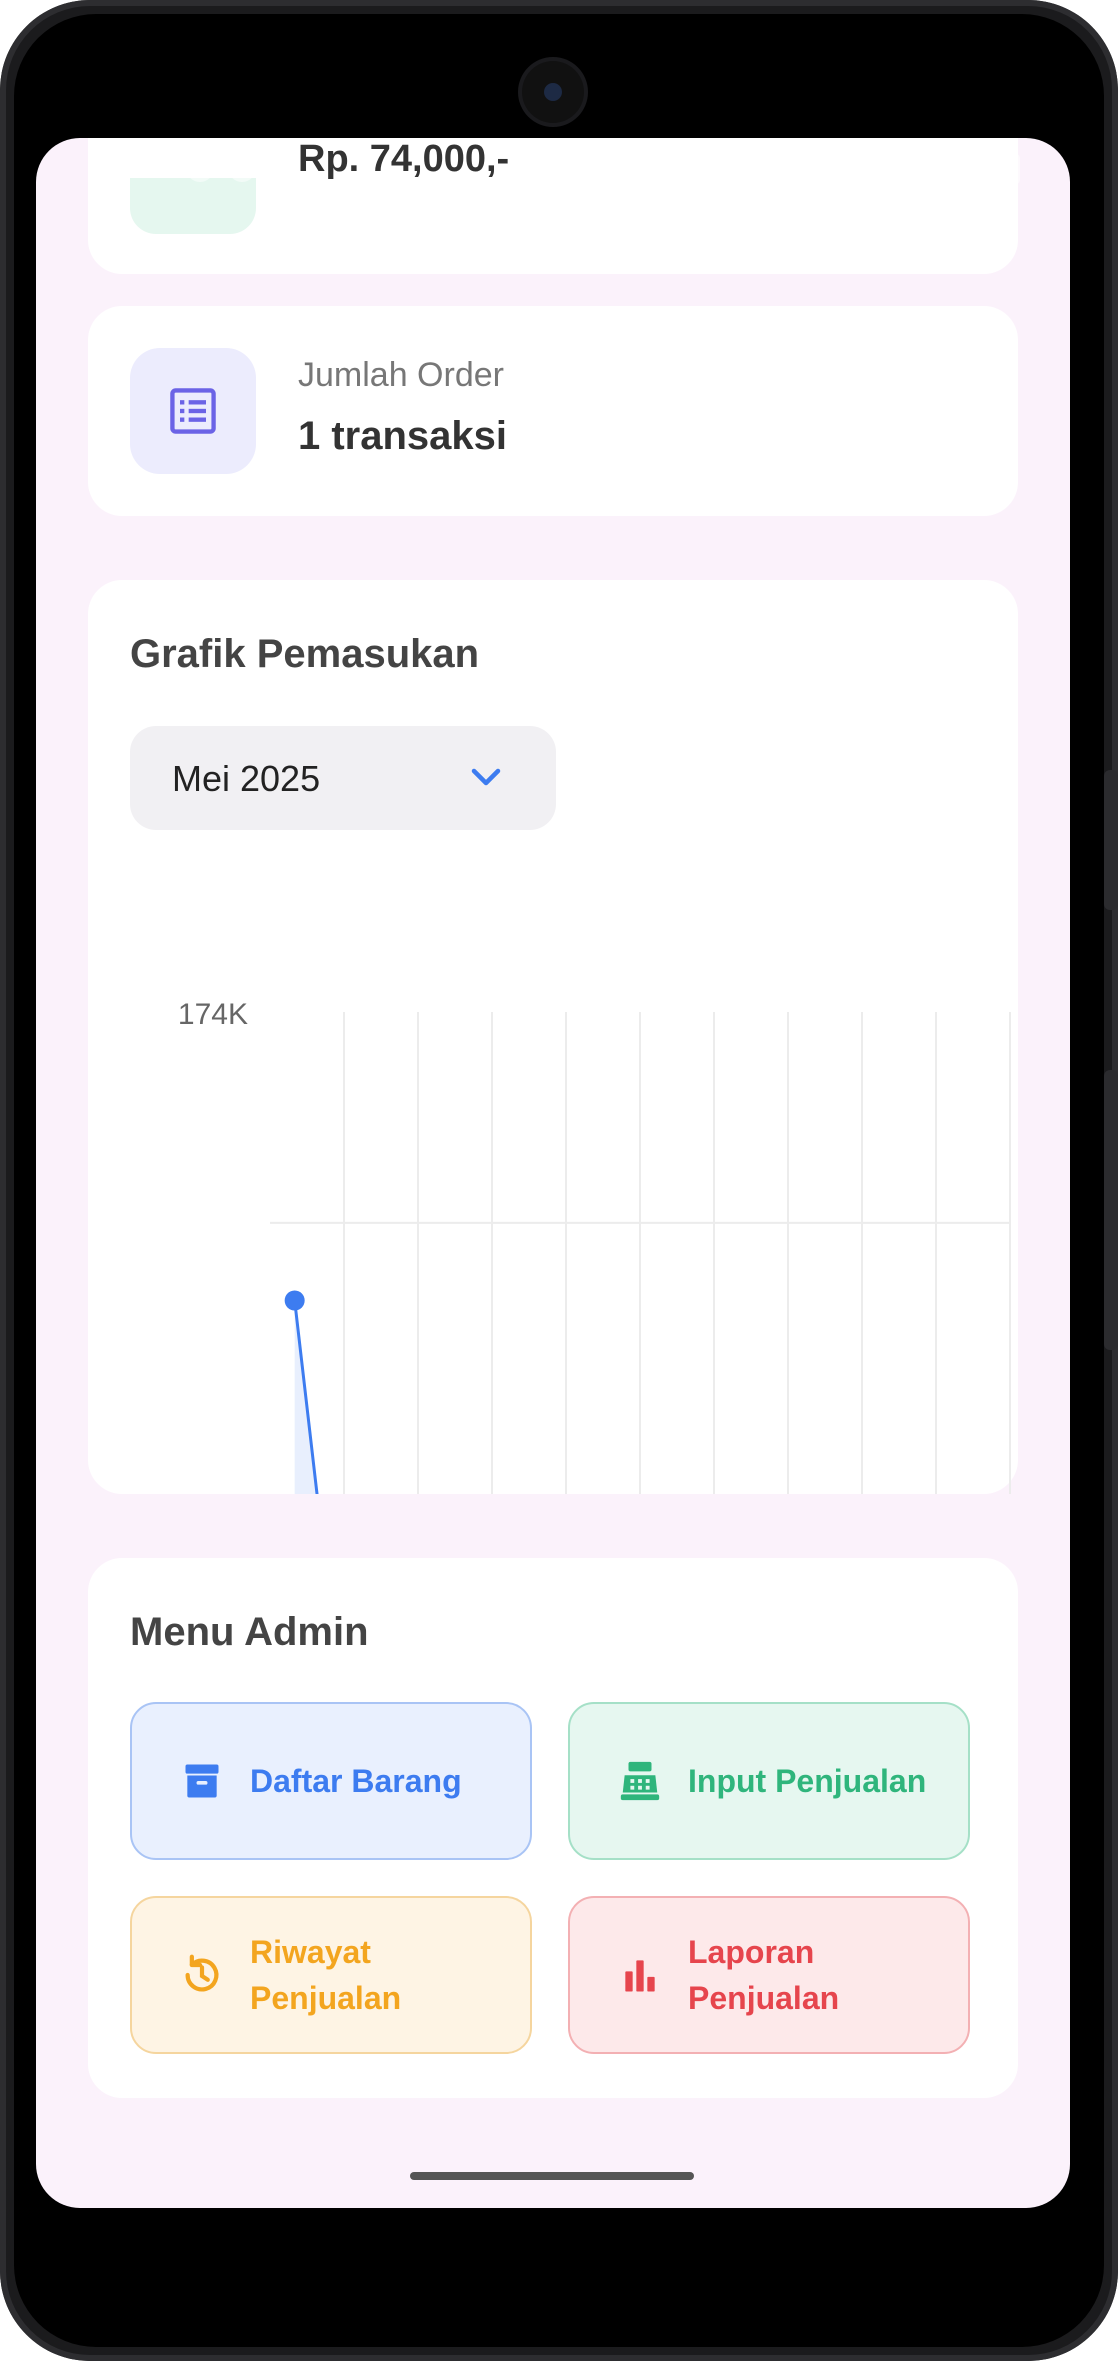 Image resolution: width=1118 pixels, height=2361 pixels. I want to click on input-penjualan-button: Input Penjualan, so click(769, 1781).